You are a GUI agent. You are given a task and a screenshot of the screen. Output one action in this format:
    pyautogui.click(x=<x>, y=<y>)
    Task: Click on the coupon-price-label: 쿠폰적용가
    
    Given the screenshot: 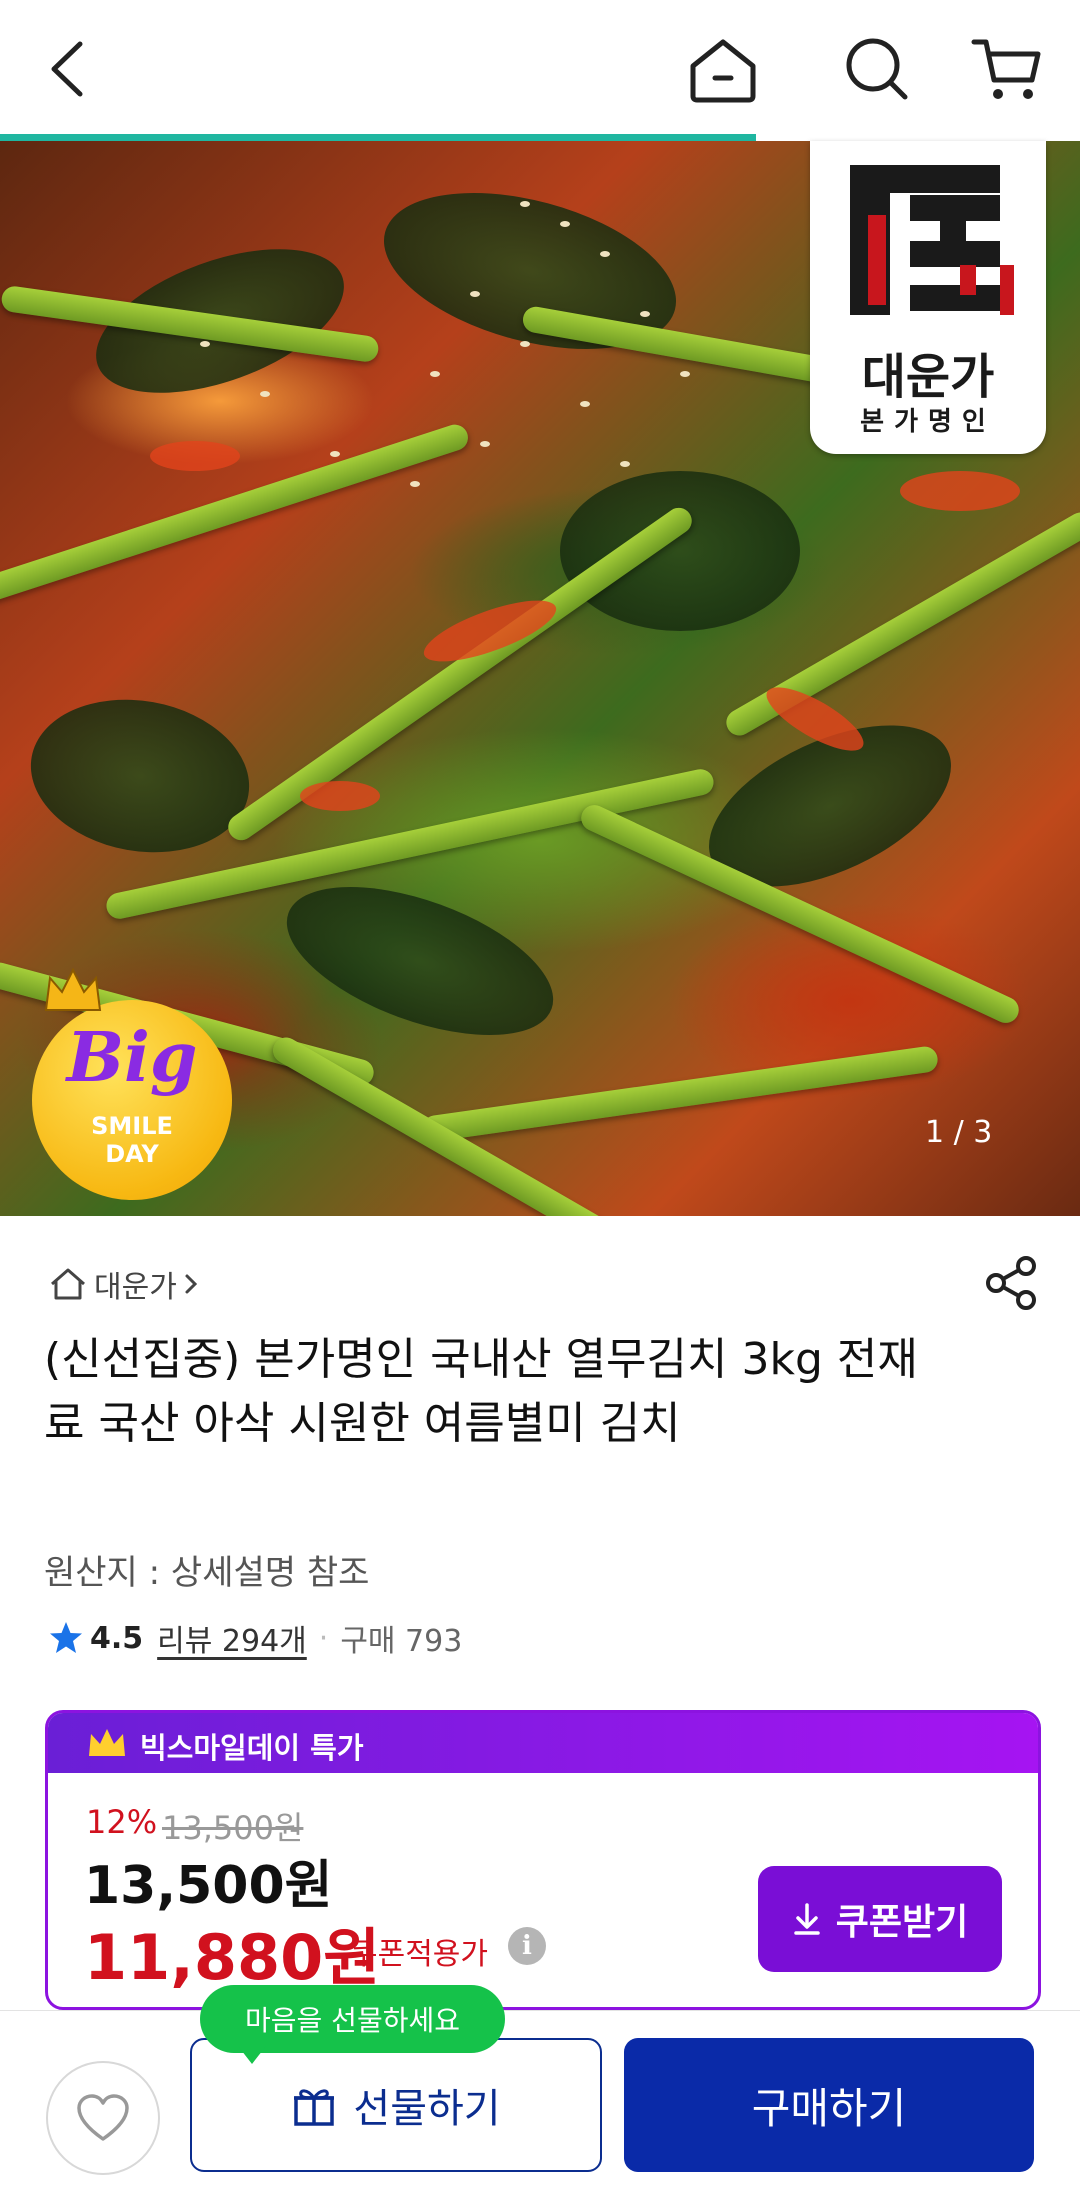 What is the action you would take?
    pyautogui.click(x=419, y=1954)
    